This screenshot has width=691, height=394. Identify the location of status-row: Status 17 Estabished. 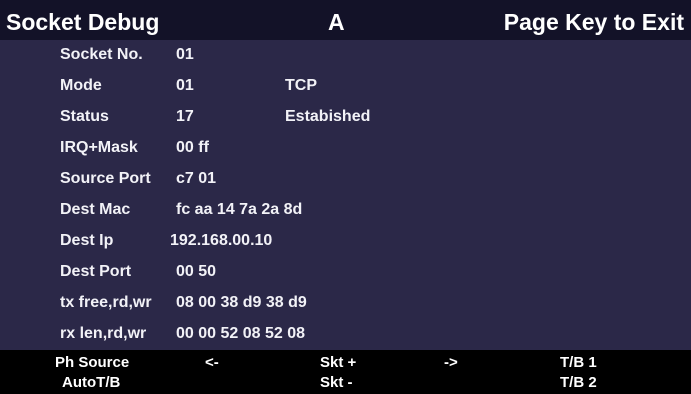
(345, 117).